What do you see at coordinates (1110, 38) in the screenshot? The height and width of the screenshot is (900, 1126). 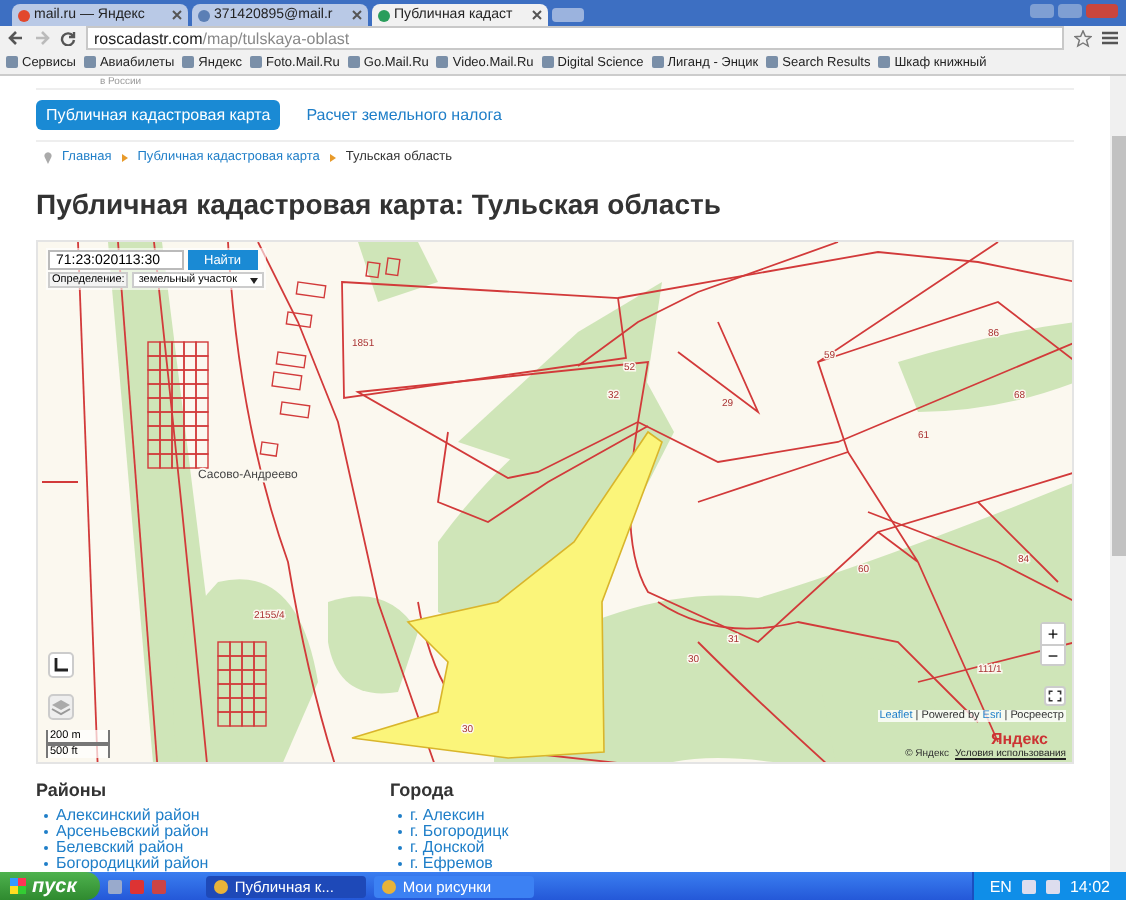 I see `menu-icon` at bounding box center [1110, 38].